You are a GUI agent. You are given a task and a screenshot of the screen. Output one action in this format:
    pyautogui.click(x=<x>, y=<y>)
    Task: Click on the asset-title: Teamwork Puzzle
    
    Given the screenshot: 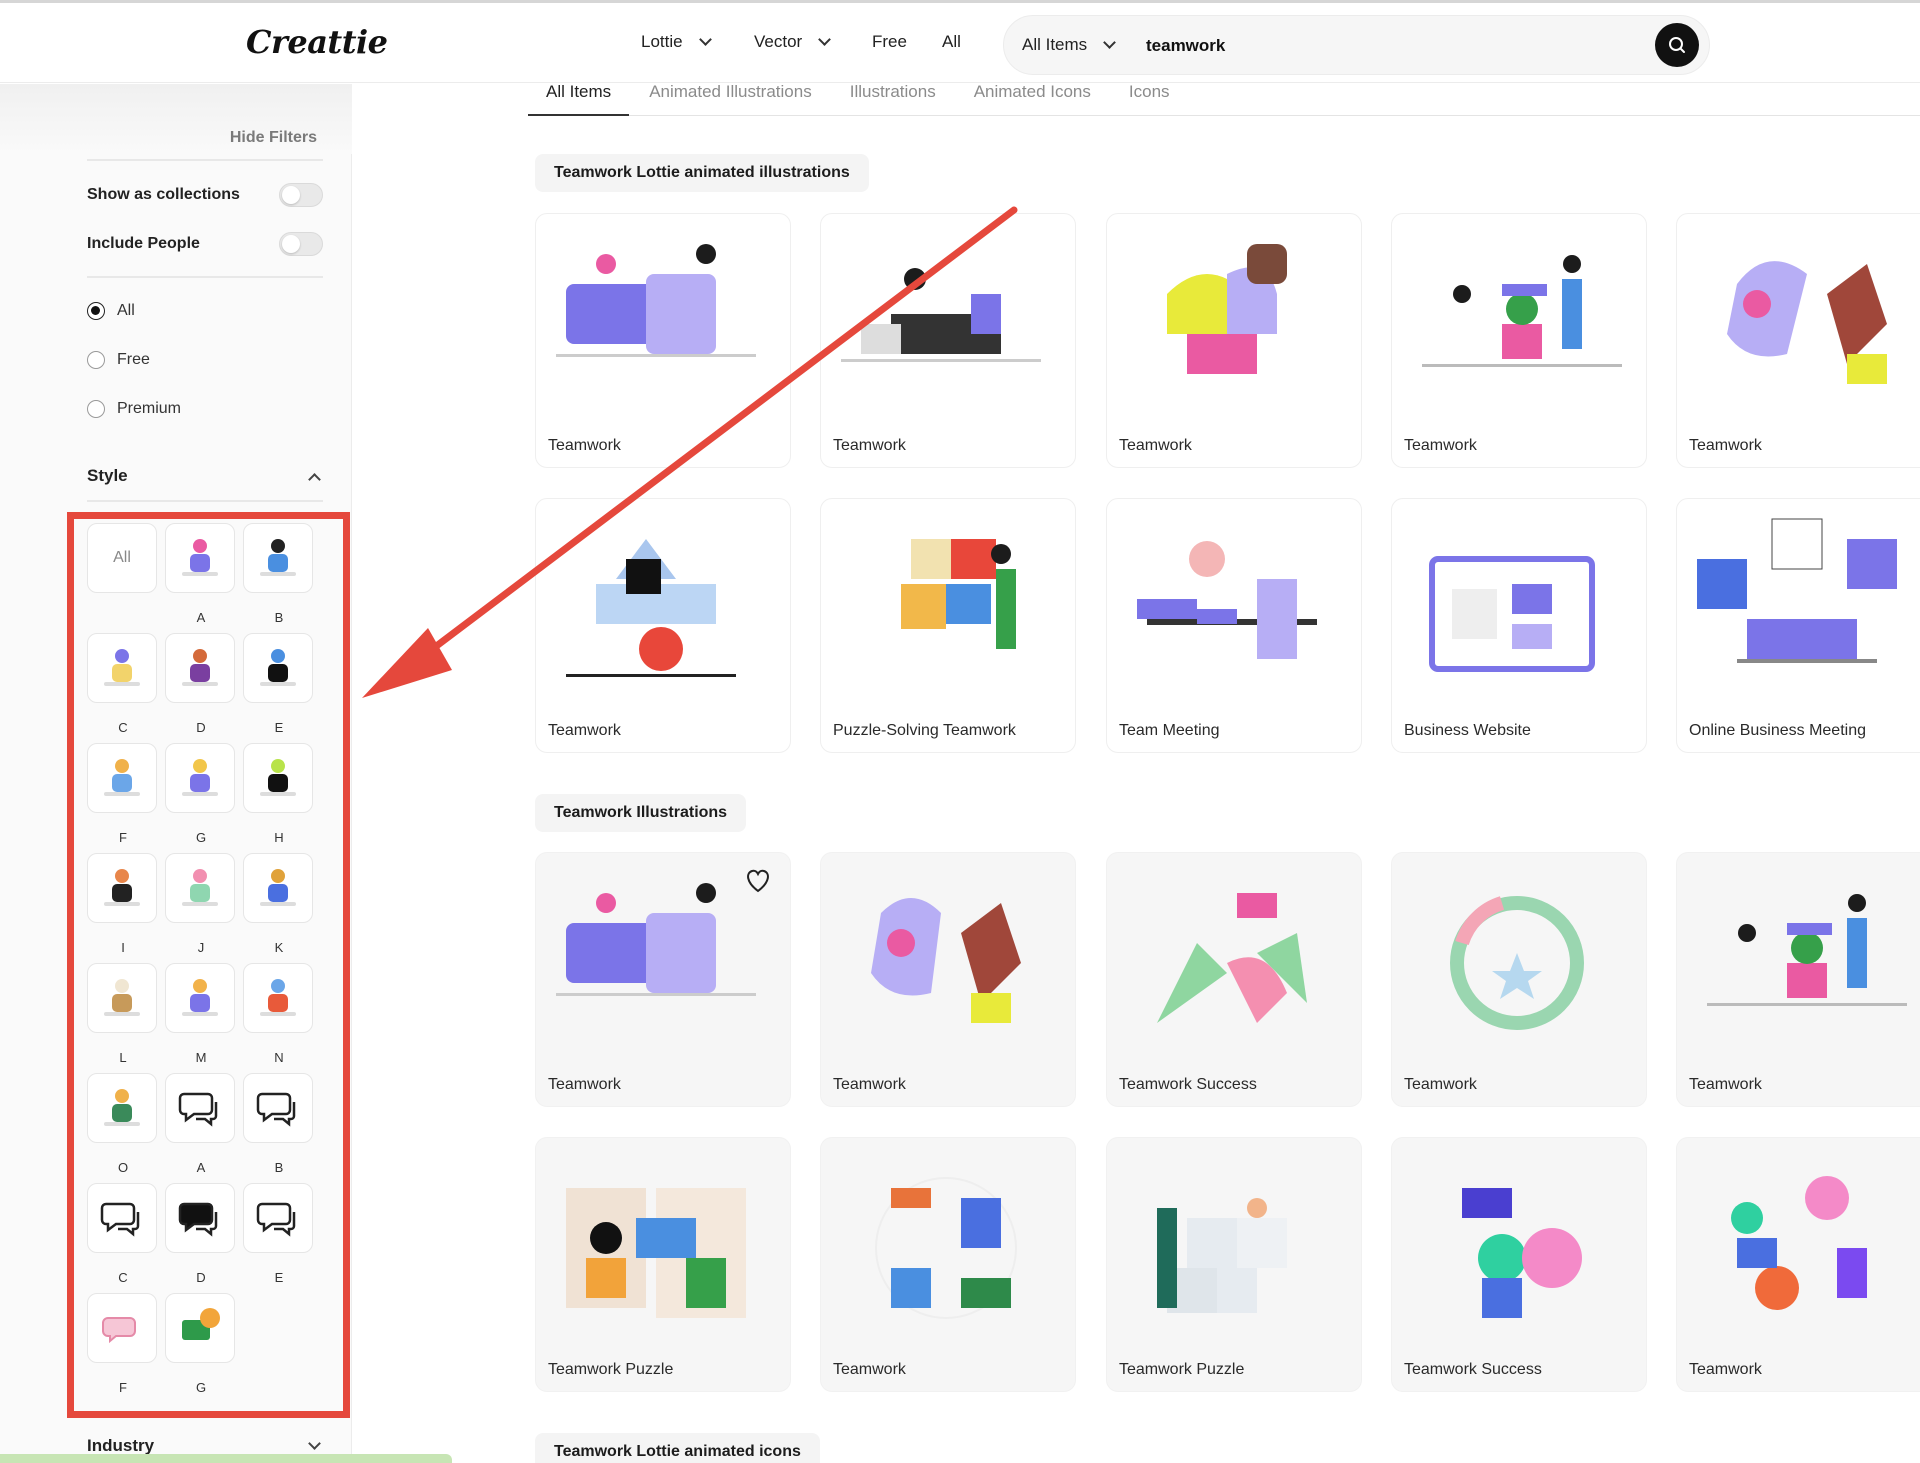 What is the action you would take?
    pyautogui.click(x=611, y=1369)
    